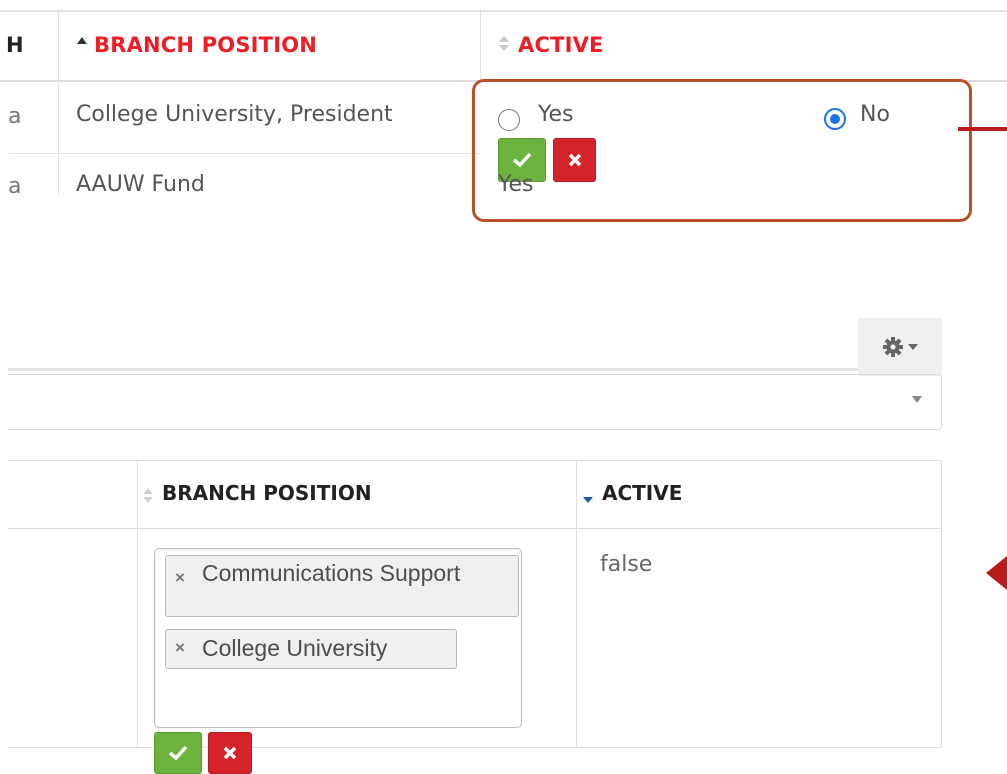 The width and height of the screenshot is (1007, 774). What do you see at coordinates (15, 45) in the screenshot?
I see `column-header-h: H` at bounding box center [15, 45].